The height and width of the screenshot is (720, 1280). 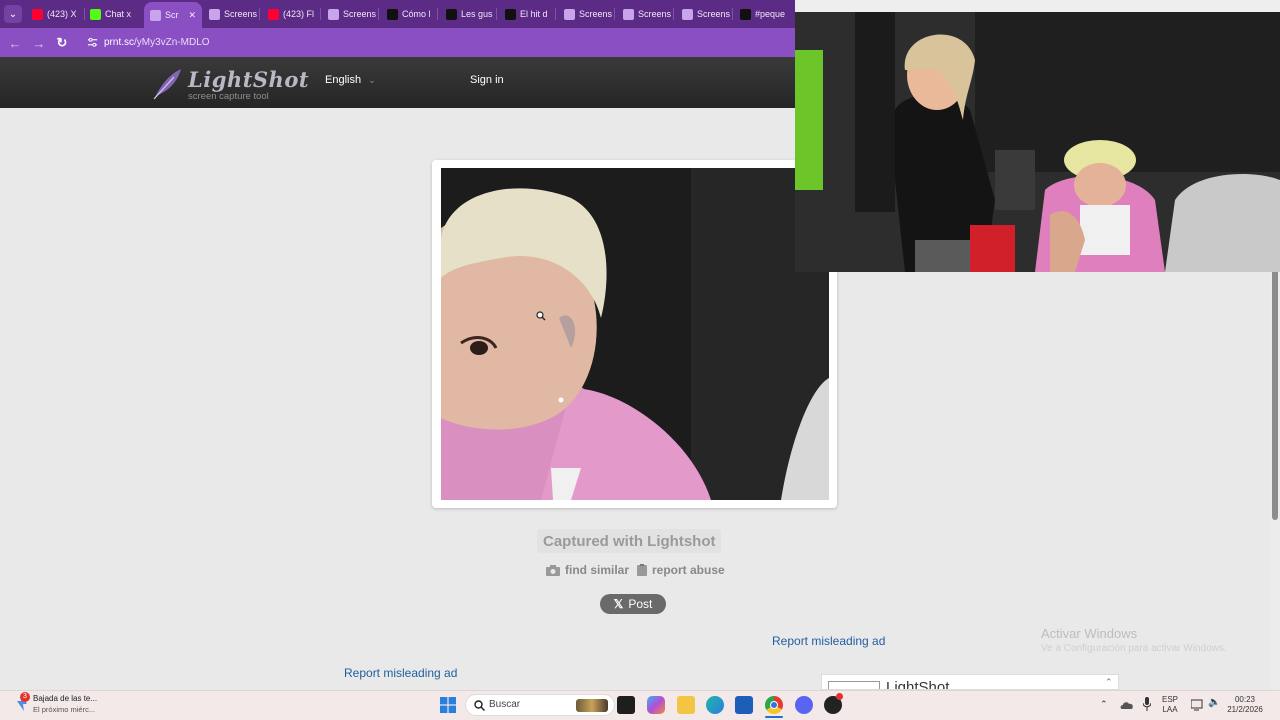 I want to click on language-label: English, so click(x=343, y=80).